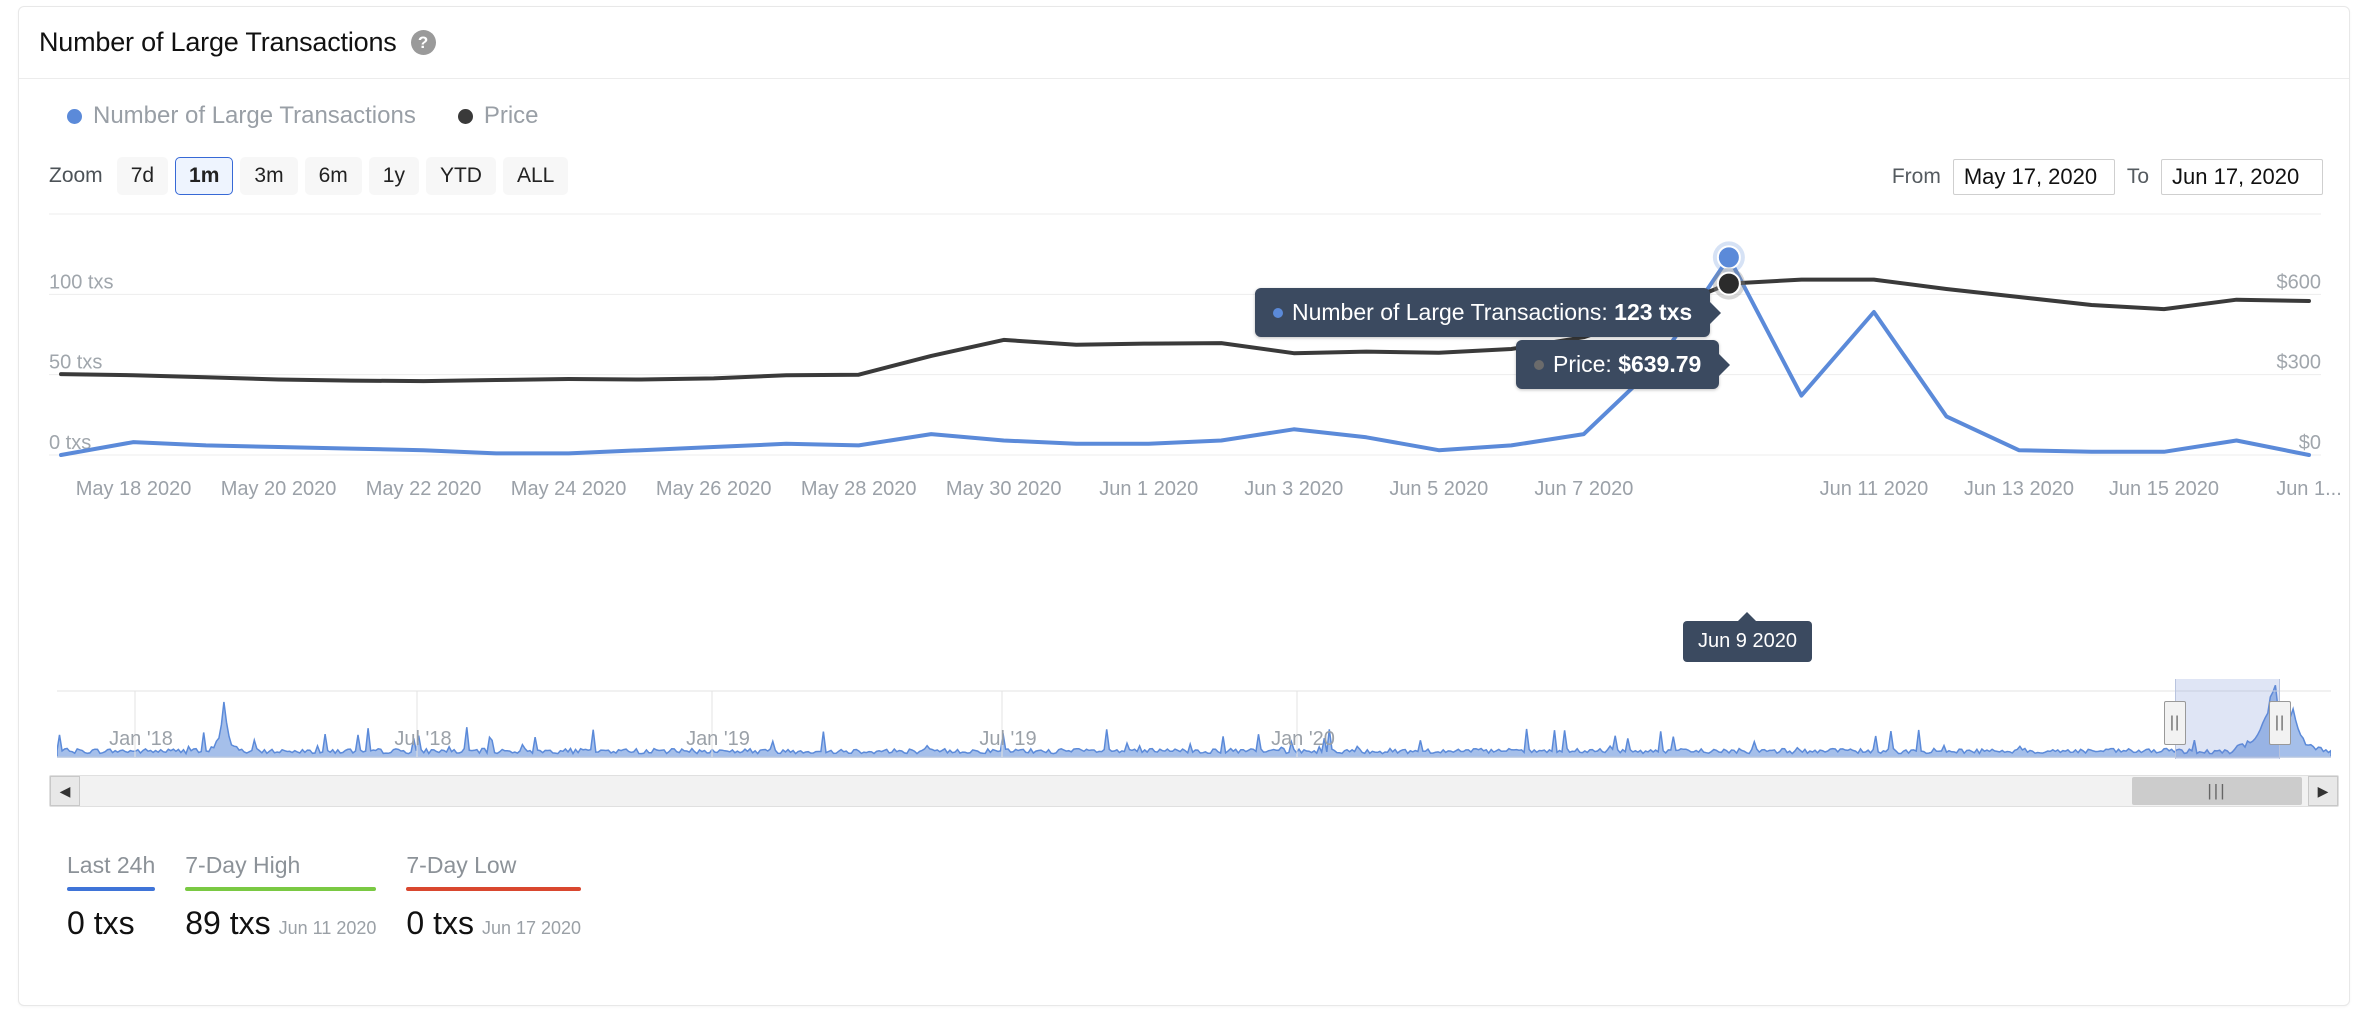  Describe the element at coordinates (424, 489) in the screenshot. I see `svg-text: May 22 2020` at that location.